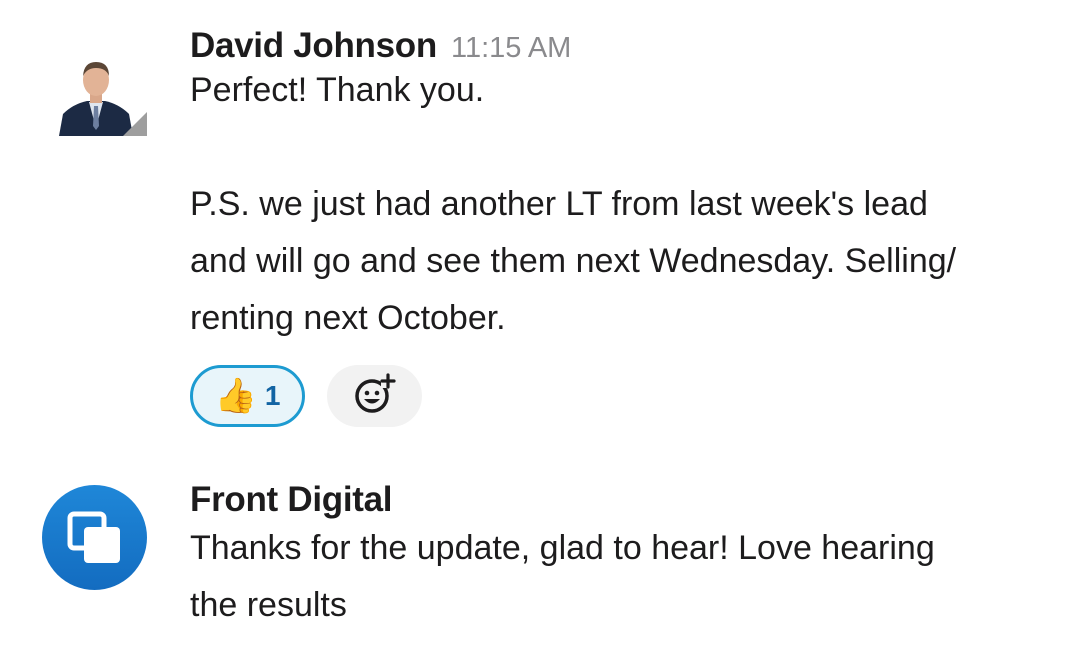 Image resolution: width=1080 pixels, height=666 pixels. I want to click on message-line: renting next October., so click(348, 318).